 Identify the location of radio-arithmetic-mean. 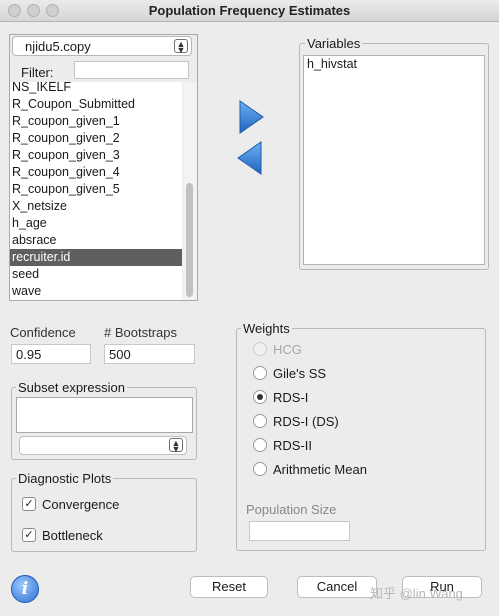
(260, 469).